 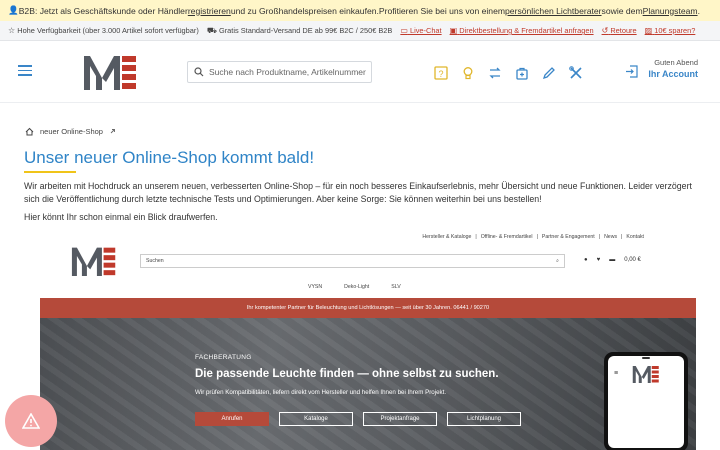 I want to click on user-icon: 👤, so click(x=13, y=10).